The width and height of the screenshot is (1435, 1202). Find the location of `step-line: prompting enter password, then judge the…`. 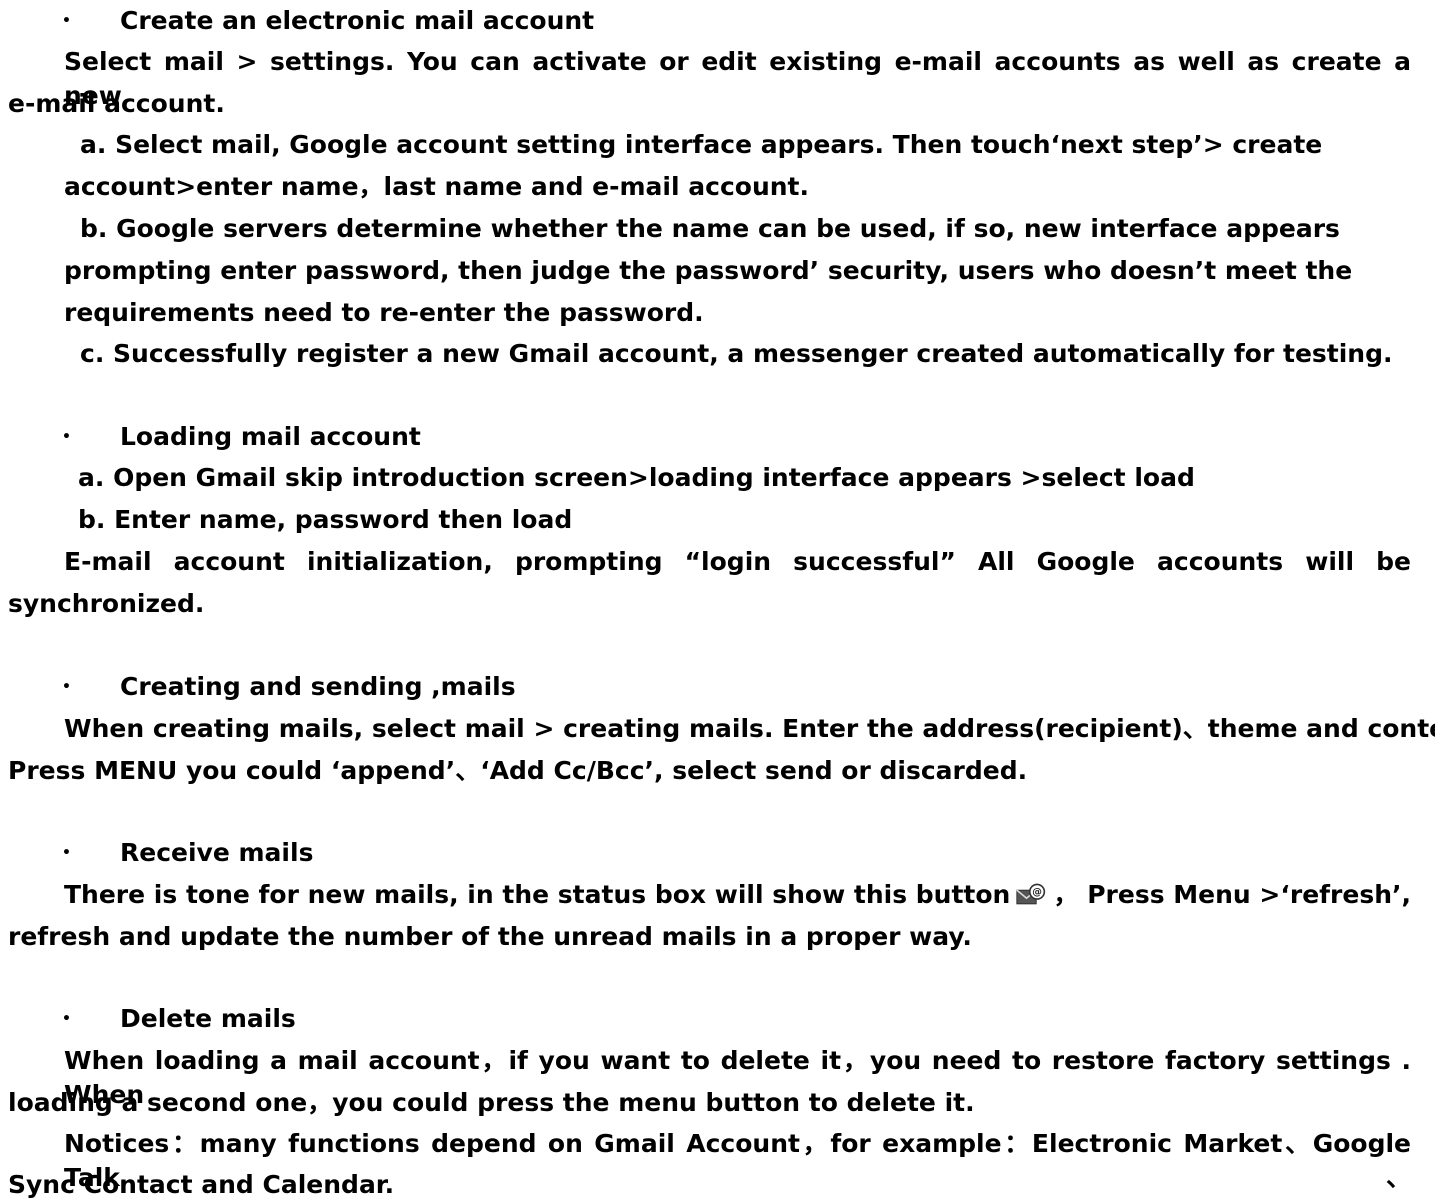

step-line: prompting enter password, then judge the… is located at coordinates (708, 270).